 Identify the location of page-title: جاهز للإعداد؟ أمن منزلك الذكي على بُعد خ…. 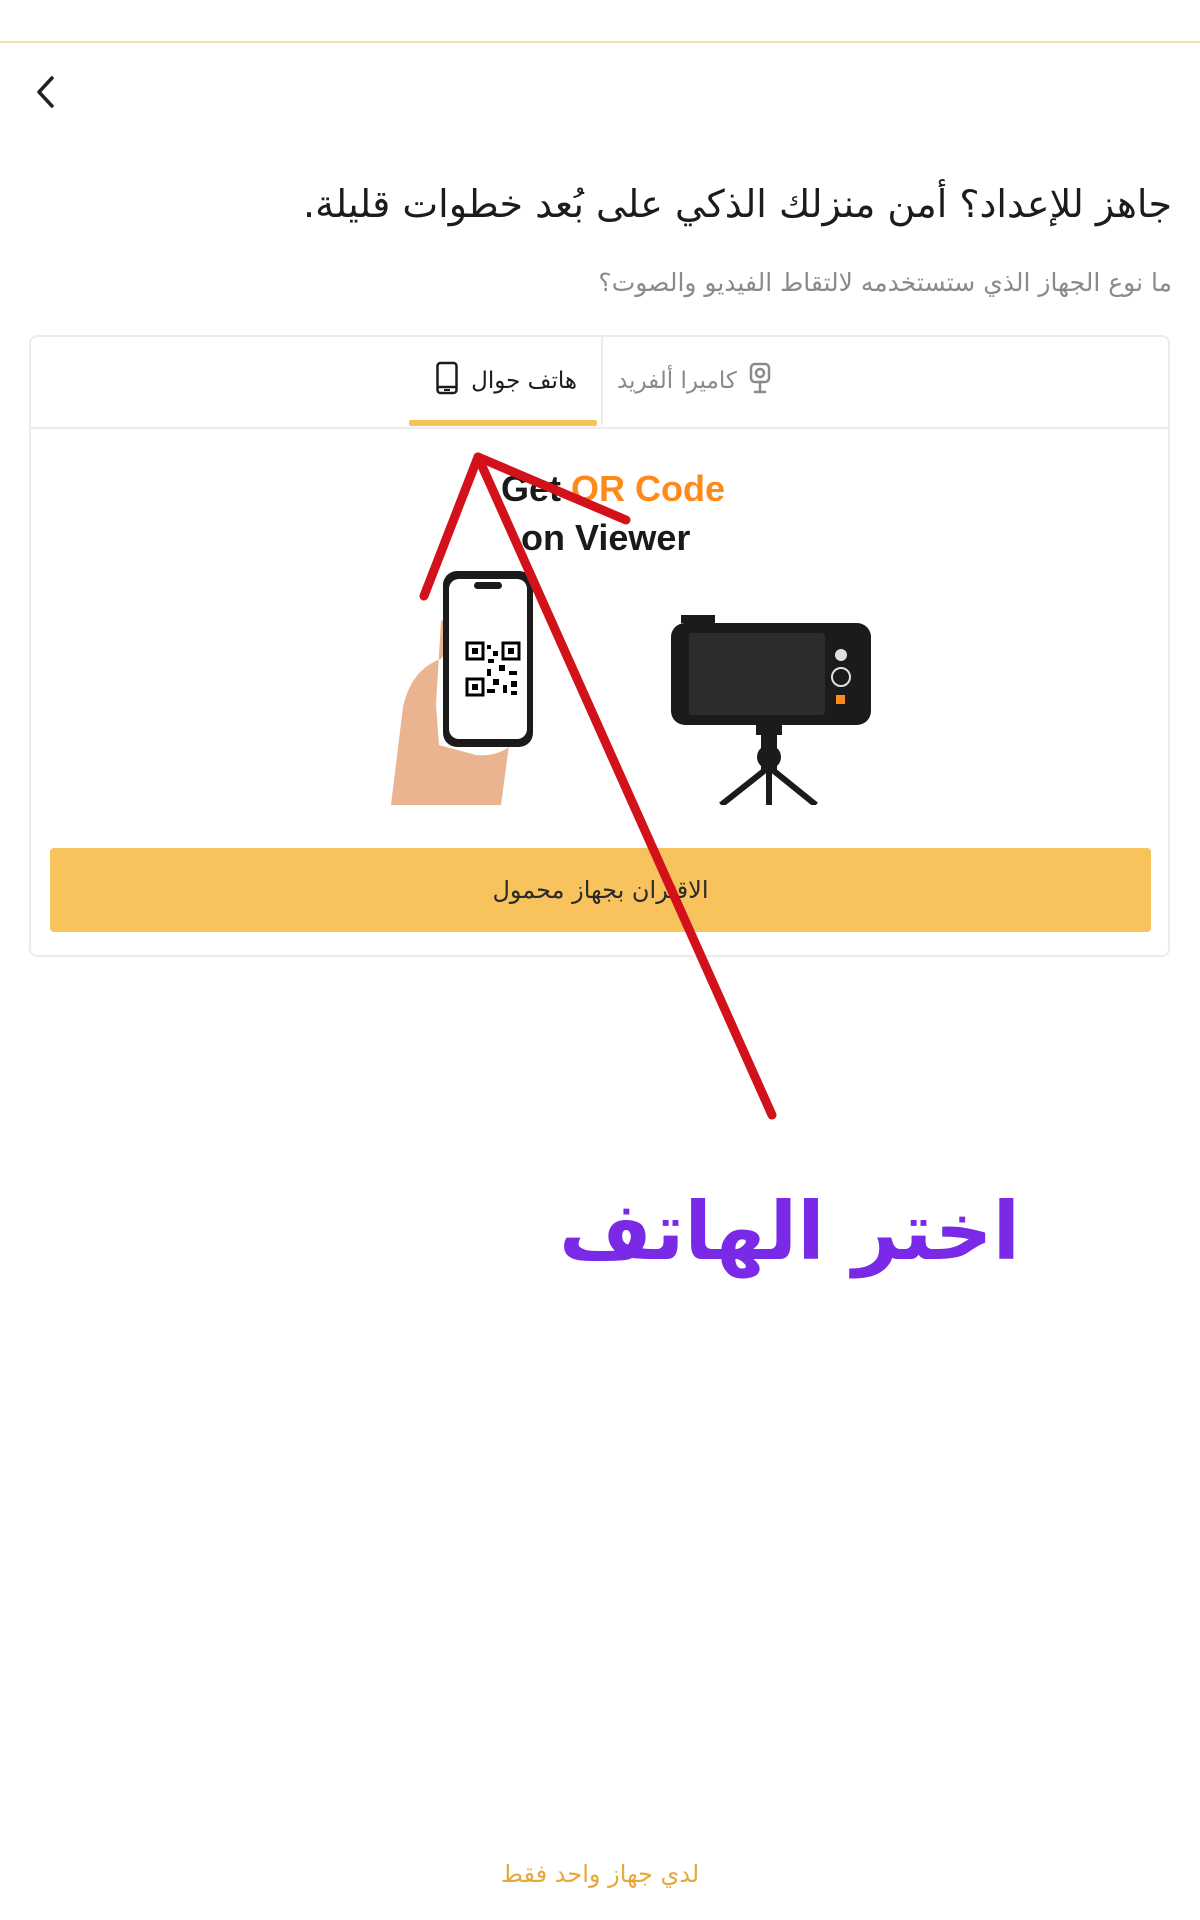
(737, 204).